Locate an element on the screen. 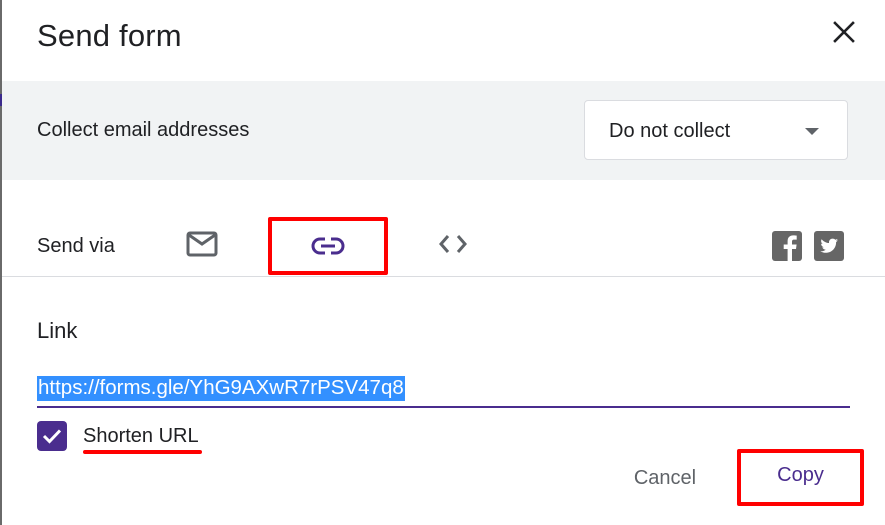  facebook-icon is located at coordinates (787, 246).